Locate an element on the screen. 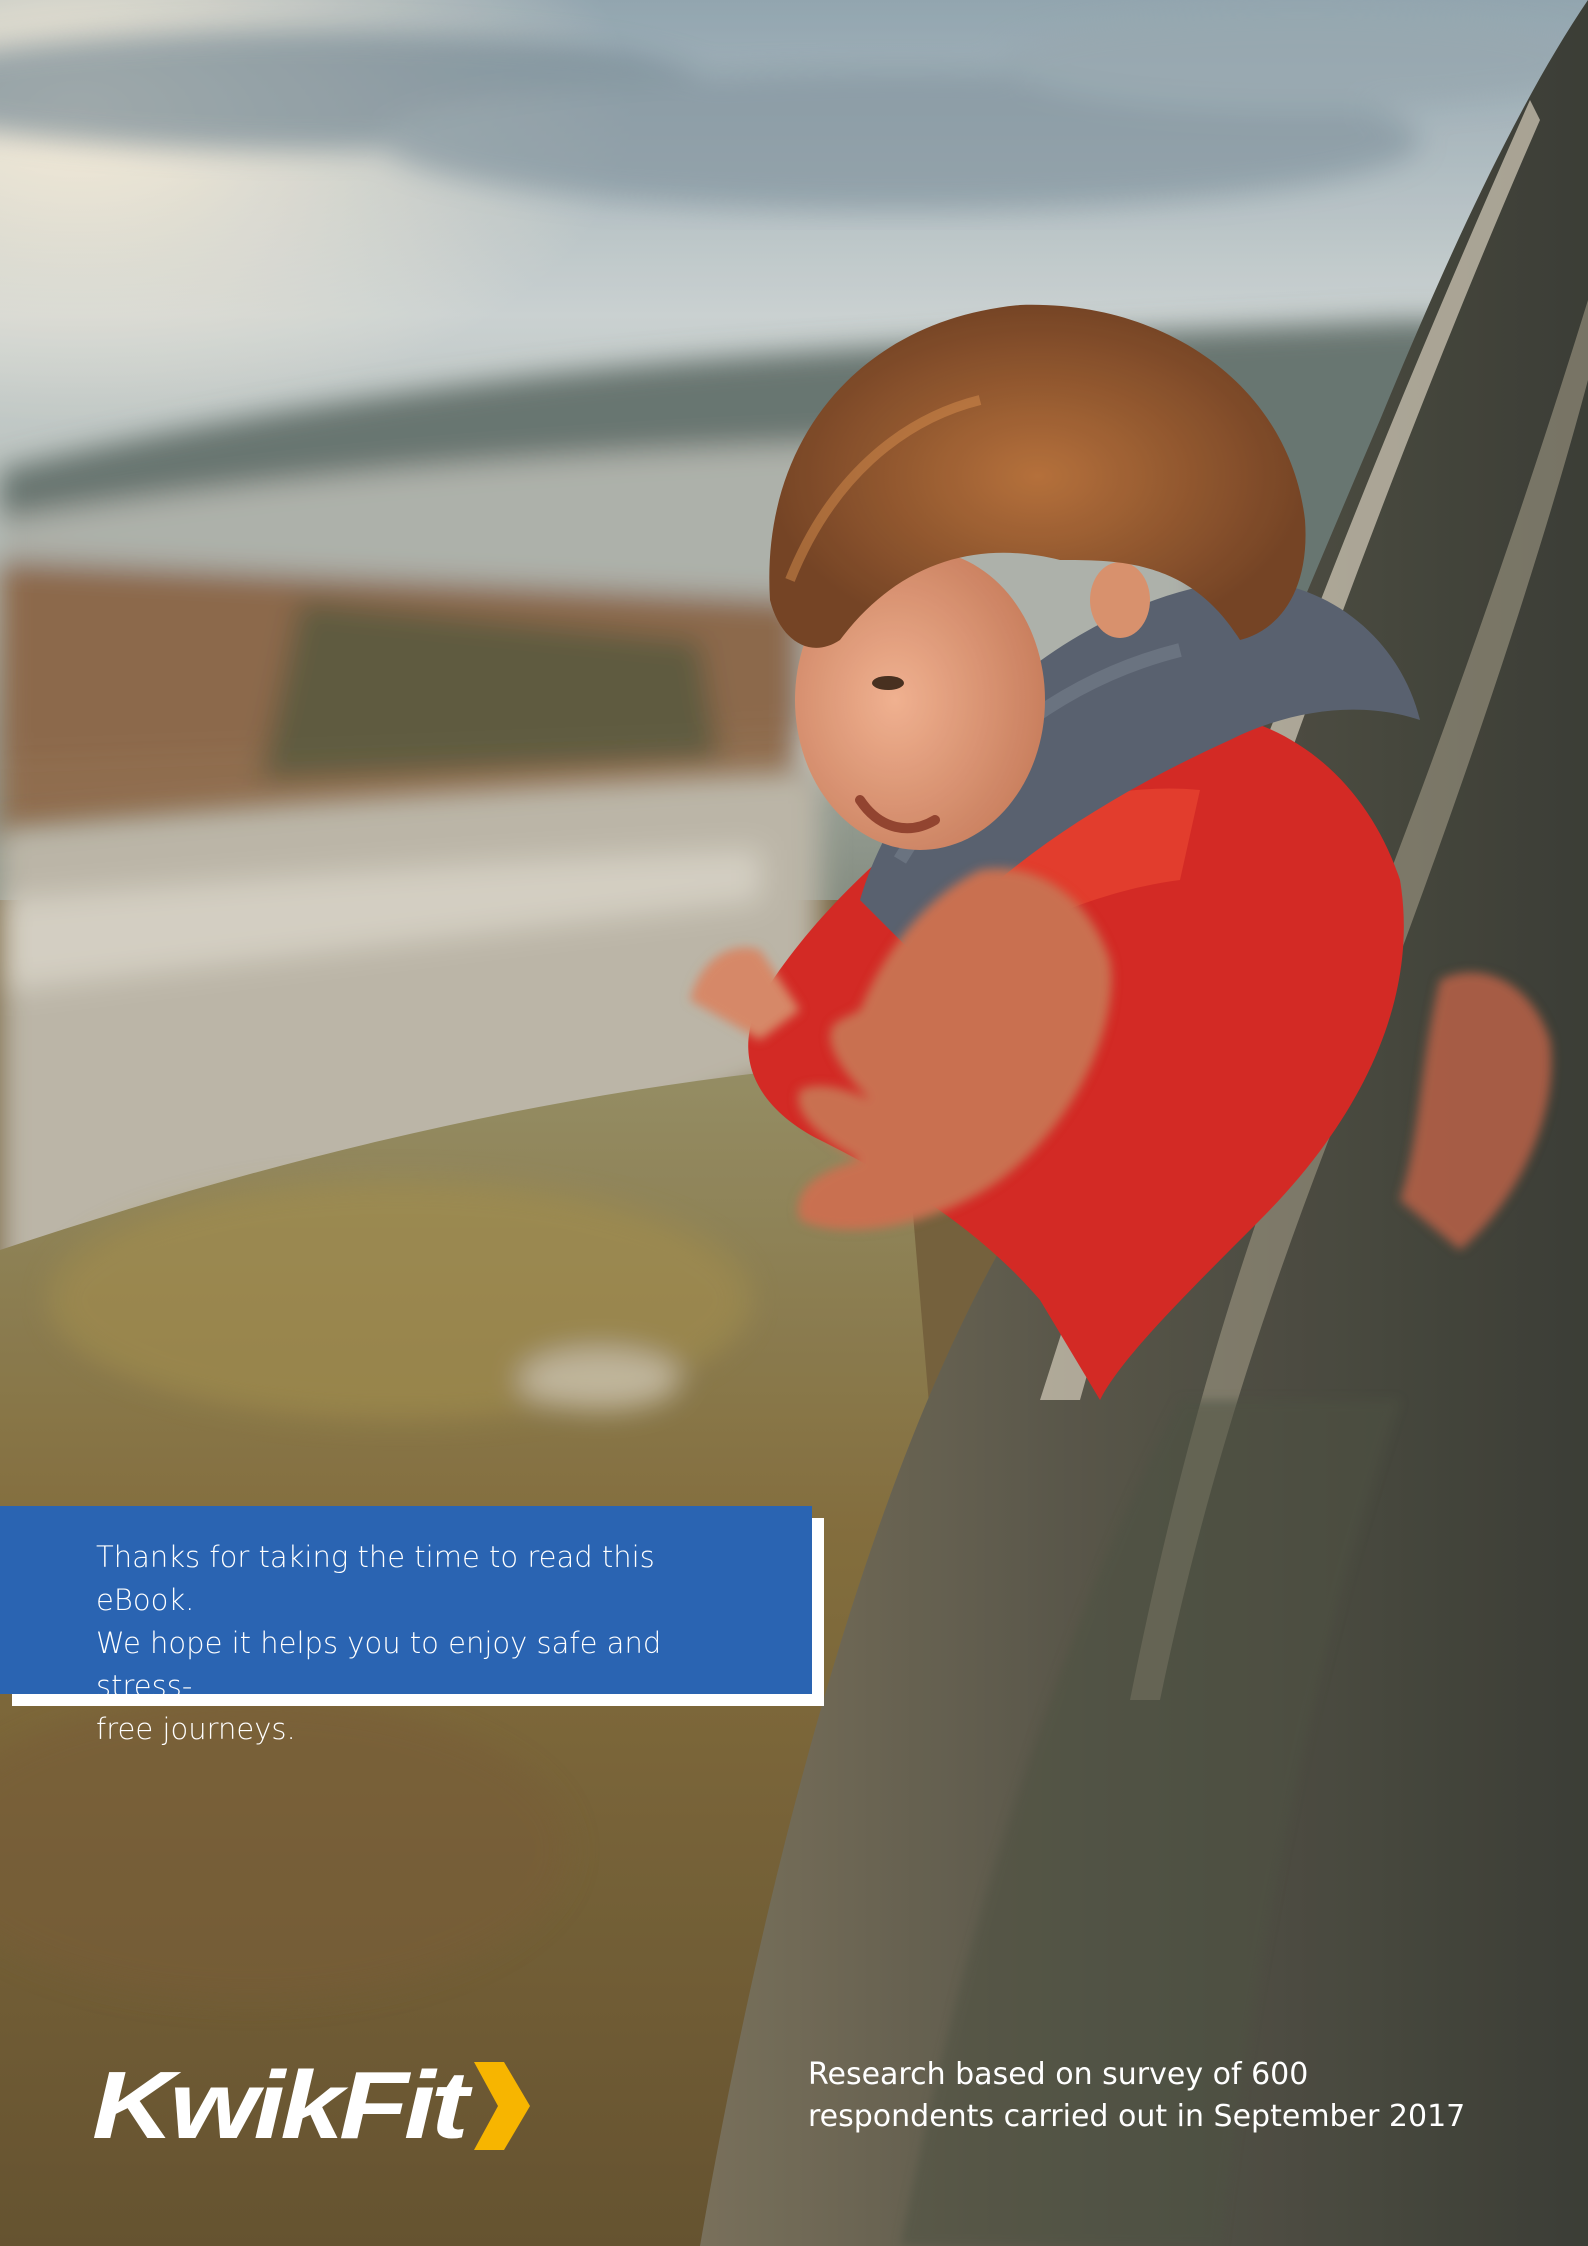  kwikfit-logo-text: KwikFit is located at coordinates (283, 2105).